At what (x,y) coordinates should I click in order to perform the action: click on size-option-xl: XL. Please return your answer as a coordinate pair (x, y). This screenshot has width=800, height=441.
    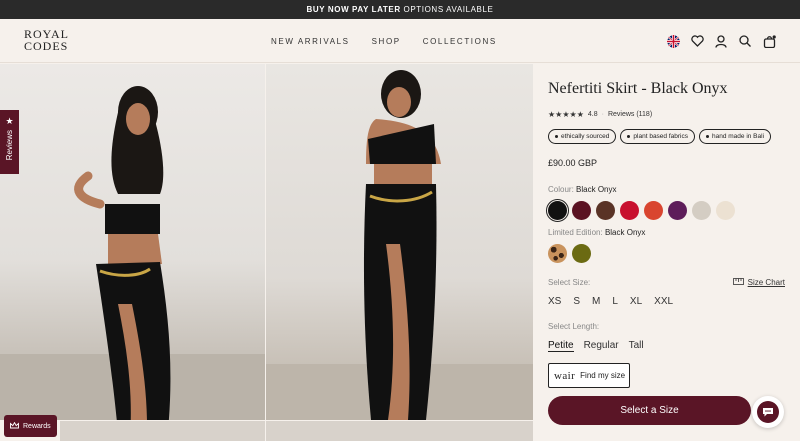
    Looking at the image, I should click on (636, 301).